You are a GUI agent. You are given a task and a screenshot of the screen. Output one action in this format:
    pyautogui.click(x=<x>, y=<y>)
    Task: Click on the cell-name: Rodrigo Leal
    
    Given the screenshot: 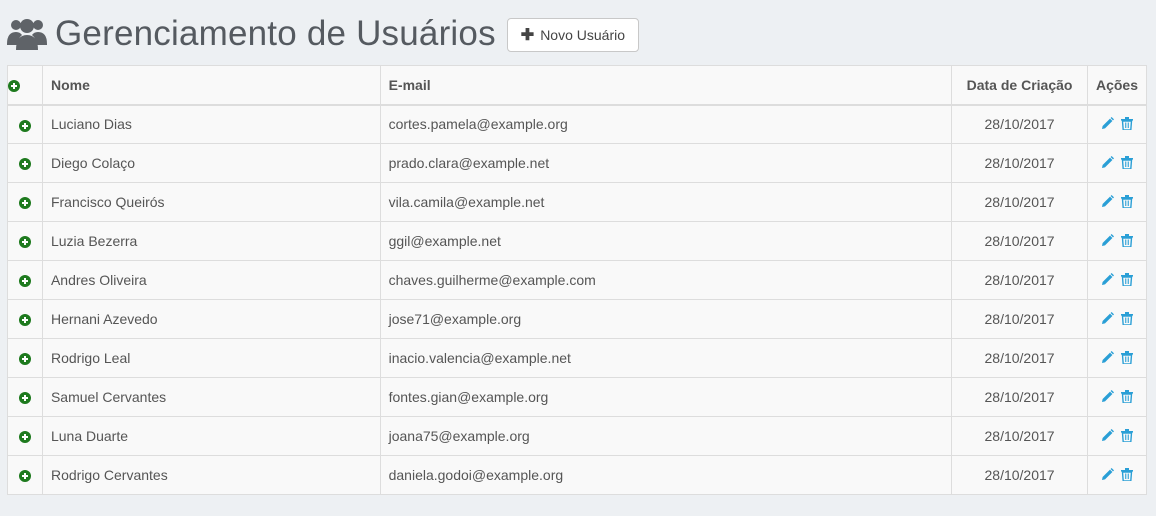 What is the action you would take?
    pyautogui.click(x=211, y=358)
    